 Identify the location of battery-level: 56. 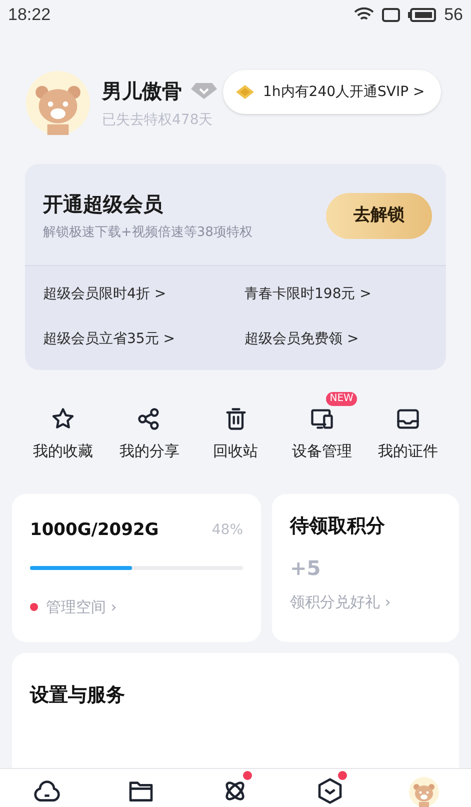
(453, 15).